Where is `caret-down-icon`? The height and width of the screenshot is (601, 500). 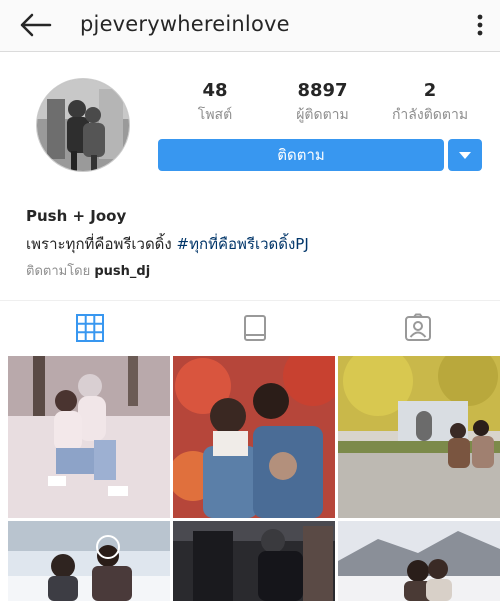 caret-down-icon is located at coordinates (465, 155).